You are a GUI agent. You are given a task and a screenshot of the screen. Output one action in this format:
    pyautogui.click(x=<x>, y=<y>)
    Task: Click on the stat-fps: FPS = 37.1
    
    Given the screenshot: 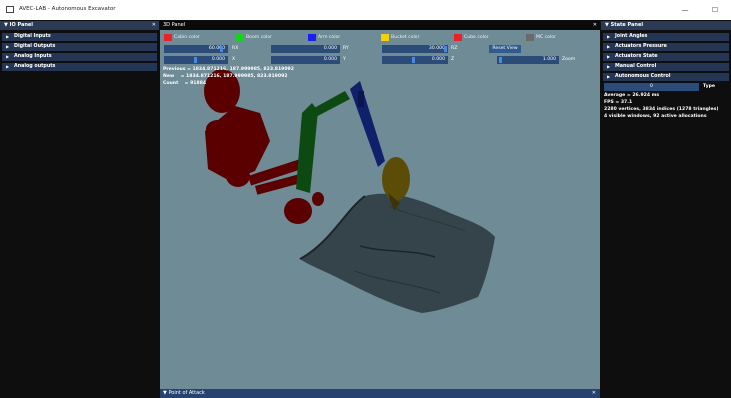 What is the action you would take?
    pyautogui.click(x=618, y=102)
    